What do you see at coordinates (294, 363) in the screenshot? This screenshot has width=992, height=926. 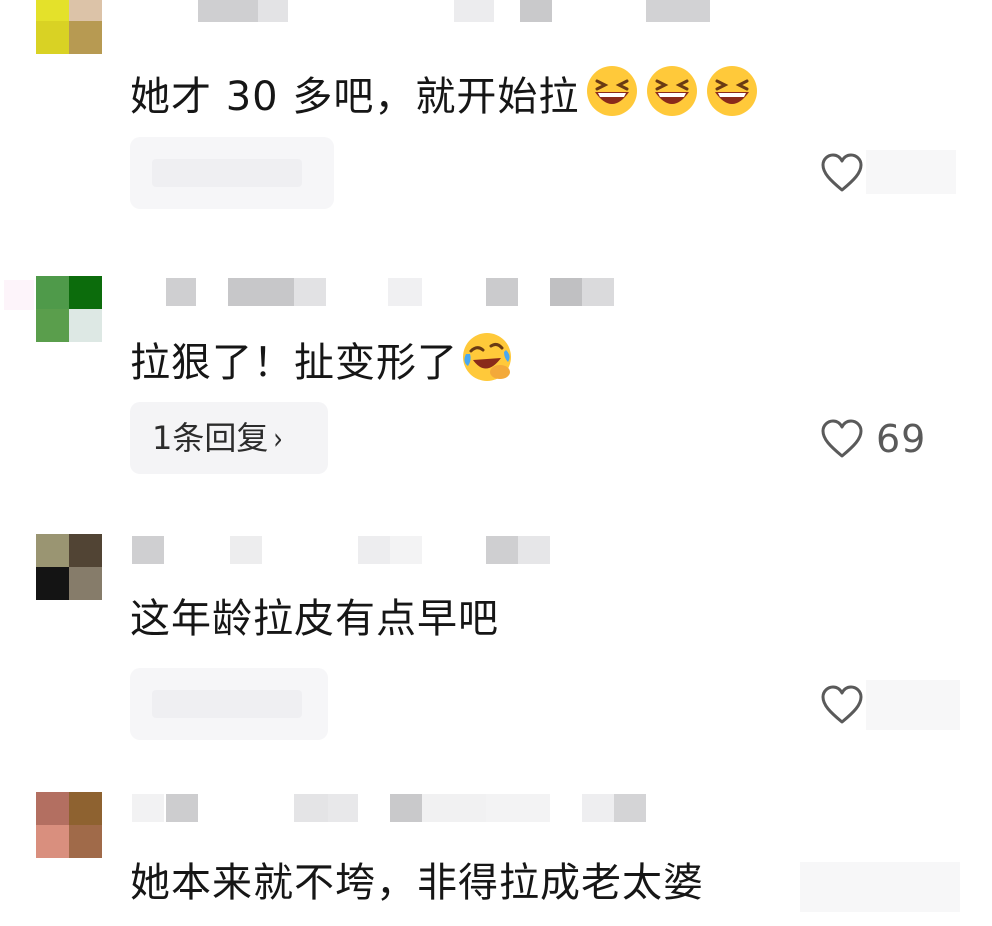 I see `comment-body: 拉狠了！扯变形了` at bounding box center [294, 363].